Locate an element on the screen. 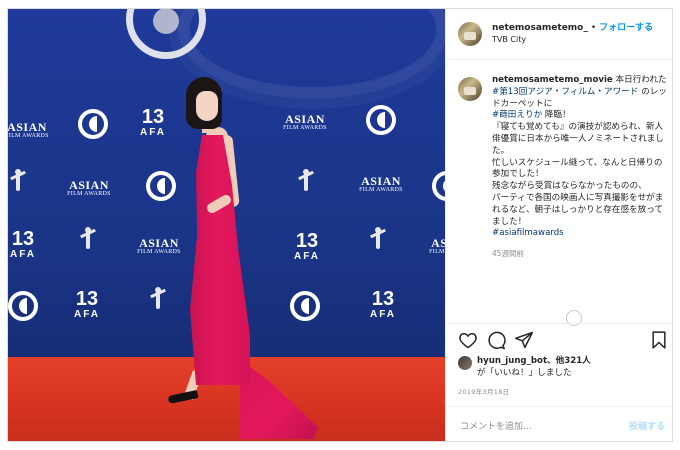  caption-username: netemosametemo_movie is located at coordinates (552, 80).